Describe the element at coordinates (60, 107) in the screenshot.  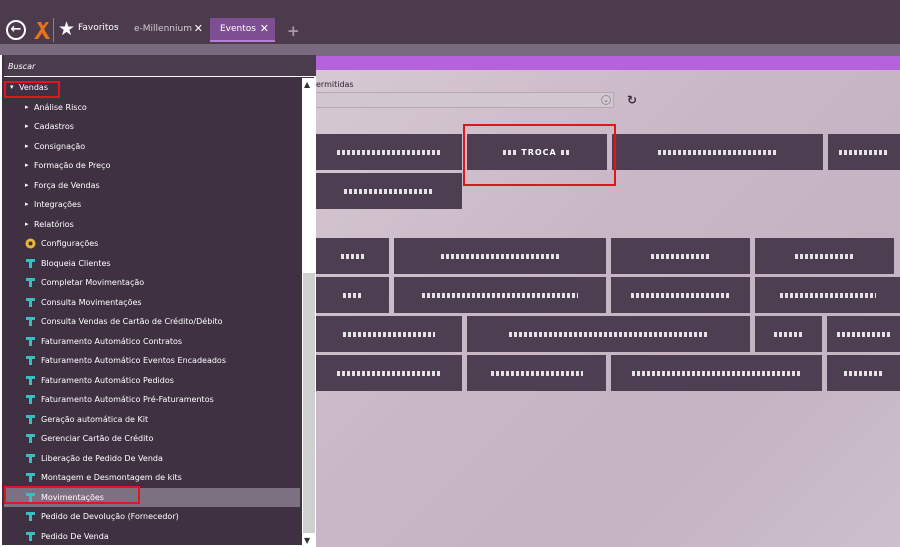
I see `menu-item-label: Análise Risco` at that location.